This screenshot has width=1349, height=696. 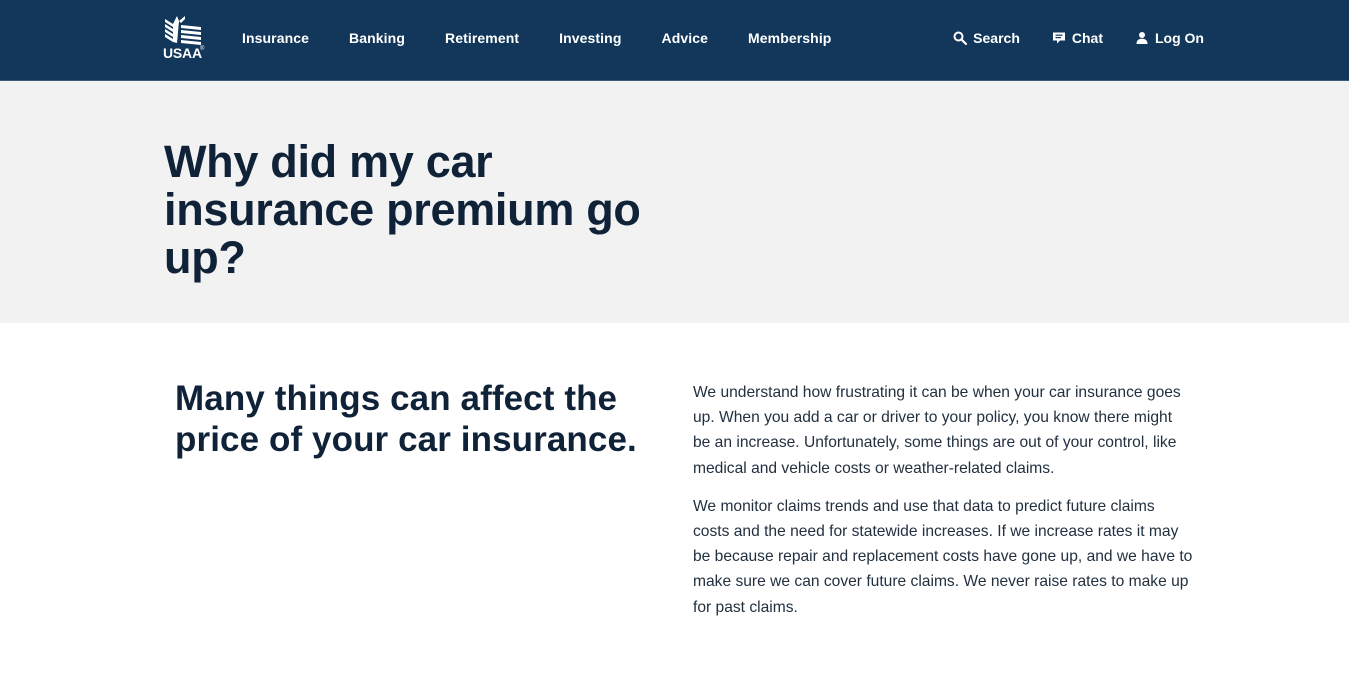 I want to click on search-button: Search, so click(x=986, y=38).